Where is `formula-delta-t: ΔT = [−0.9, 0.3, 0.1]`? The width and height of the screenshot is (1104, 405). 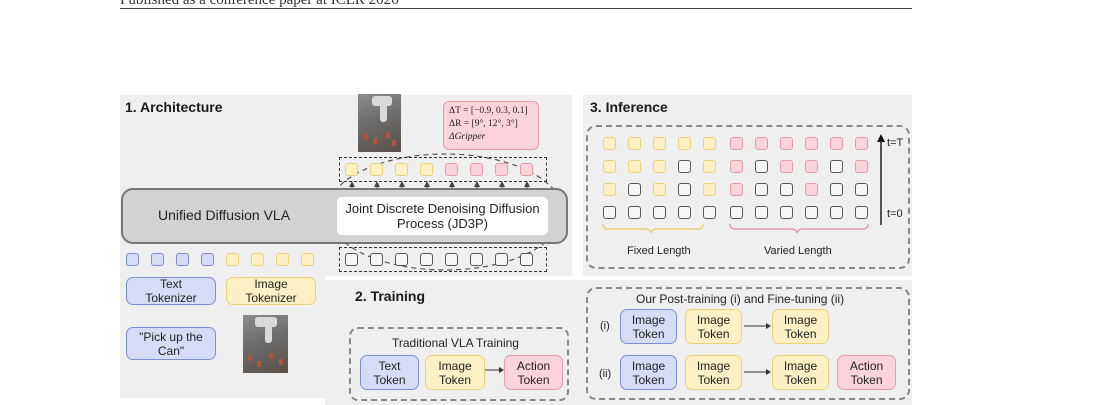
formula-delta-t: ΔT = [−0.9, 0.3, 0.1] is located at coordinates (488, 111).